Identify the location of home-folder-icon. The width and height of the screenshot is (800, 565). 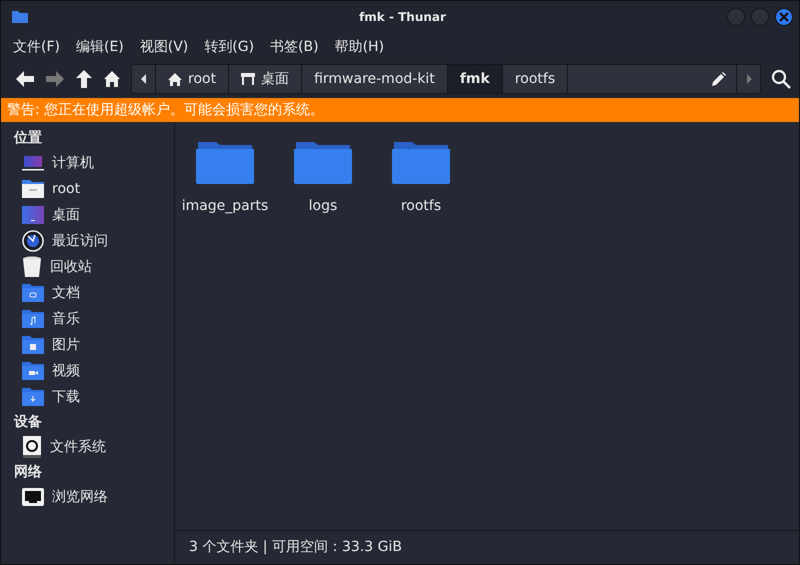
(33, 189).